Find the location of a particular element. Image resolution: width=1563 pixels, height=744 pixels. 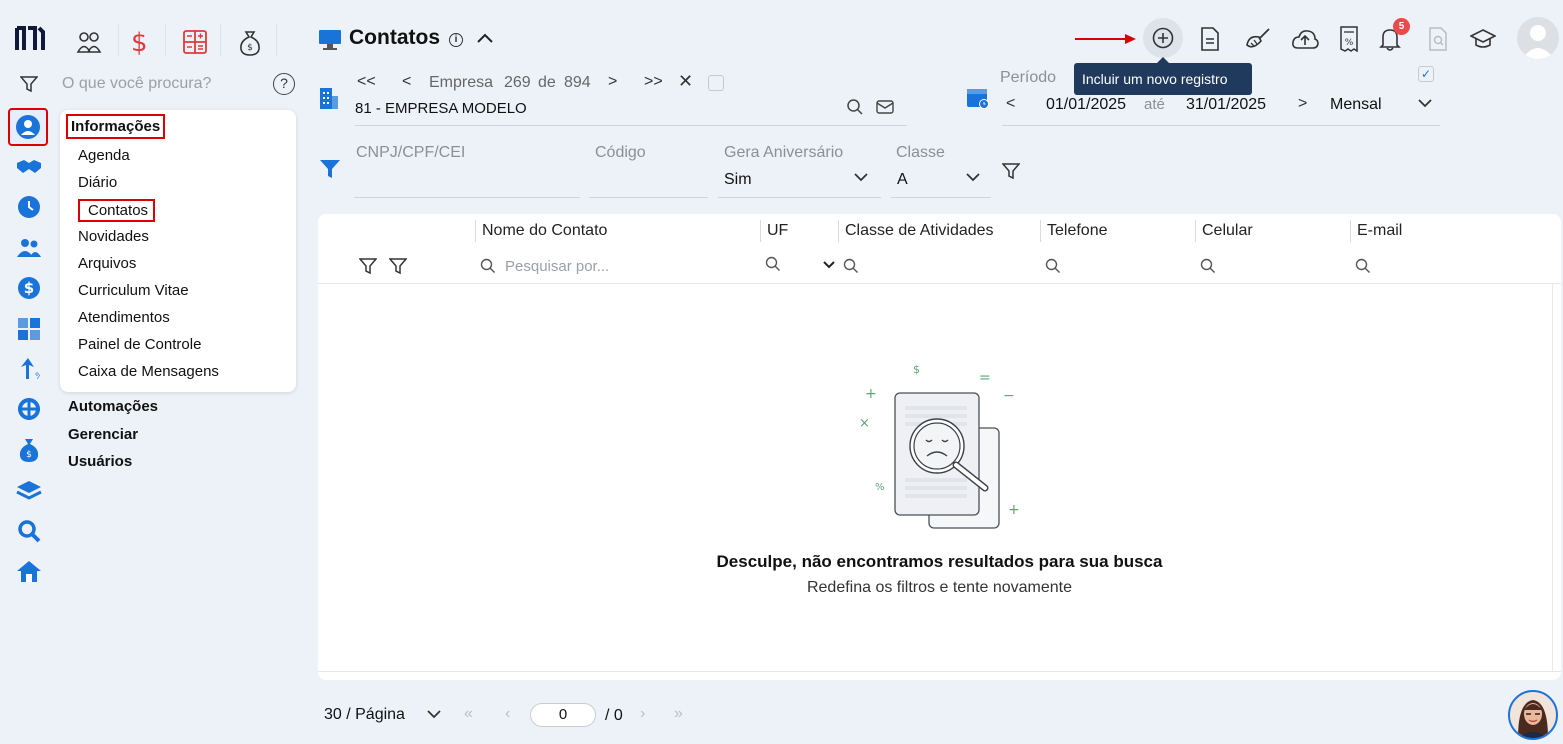

prev-company-icon: < is located at coordinates (406, 82).